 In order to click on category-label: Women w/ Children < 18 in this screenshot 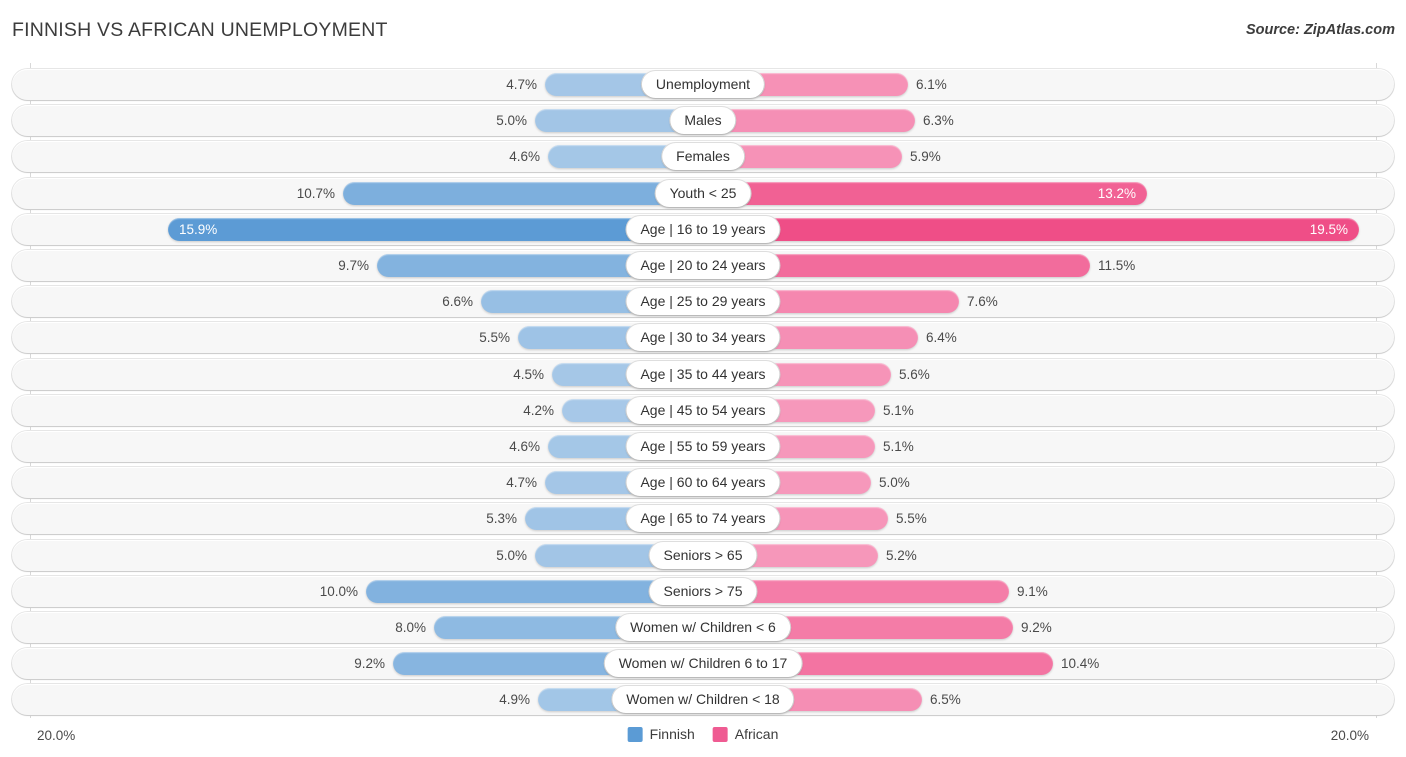, I will do `click(703, 700)`.